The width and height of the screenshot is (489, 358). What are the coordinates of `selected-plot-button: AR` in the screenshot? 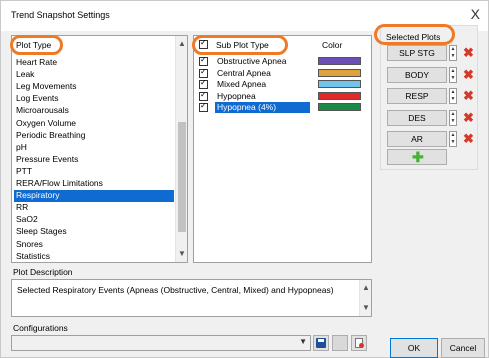 It's located at (417, 139).